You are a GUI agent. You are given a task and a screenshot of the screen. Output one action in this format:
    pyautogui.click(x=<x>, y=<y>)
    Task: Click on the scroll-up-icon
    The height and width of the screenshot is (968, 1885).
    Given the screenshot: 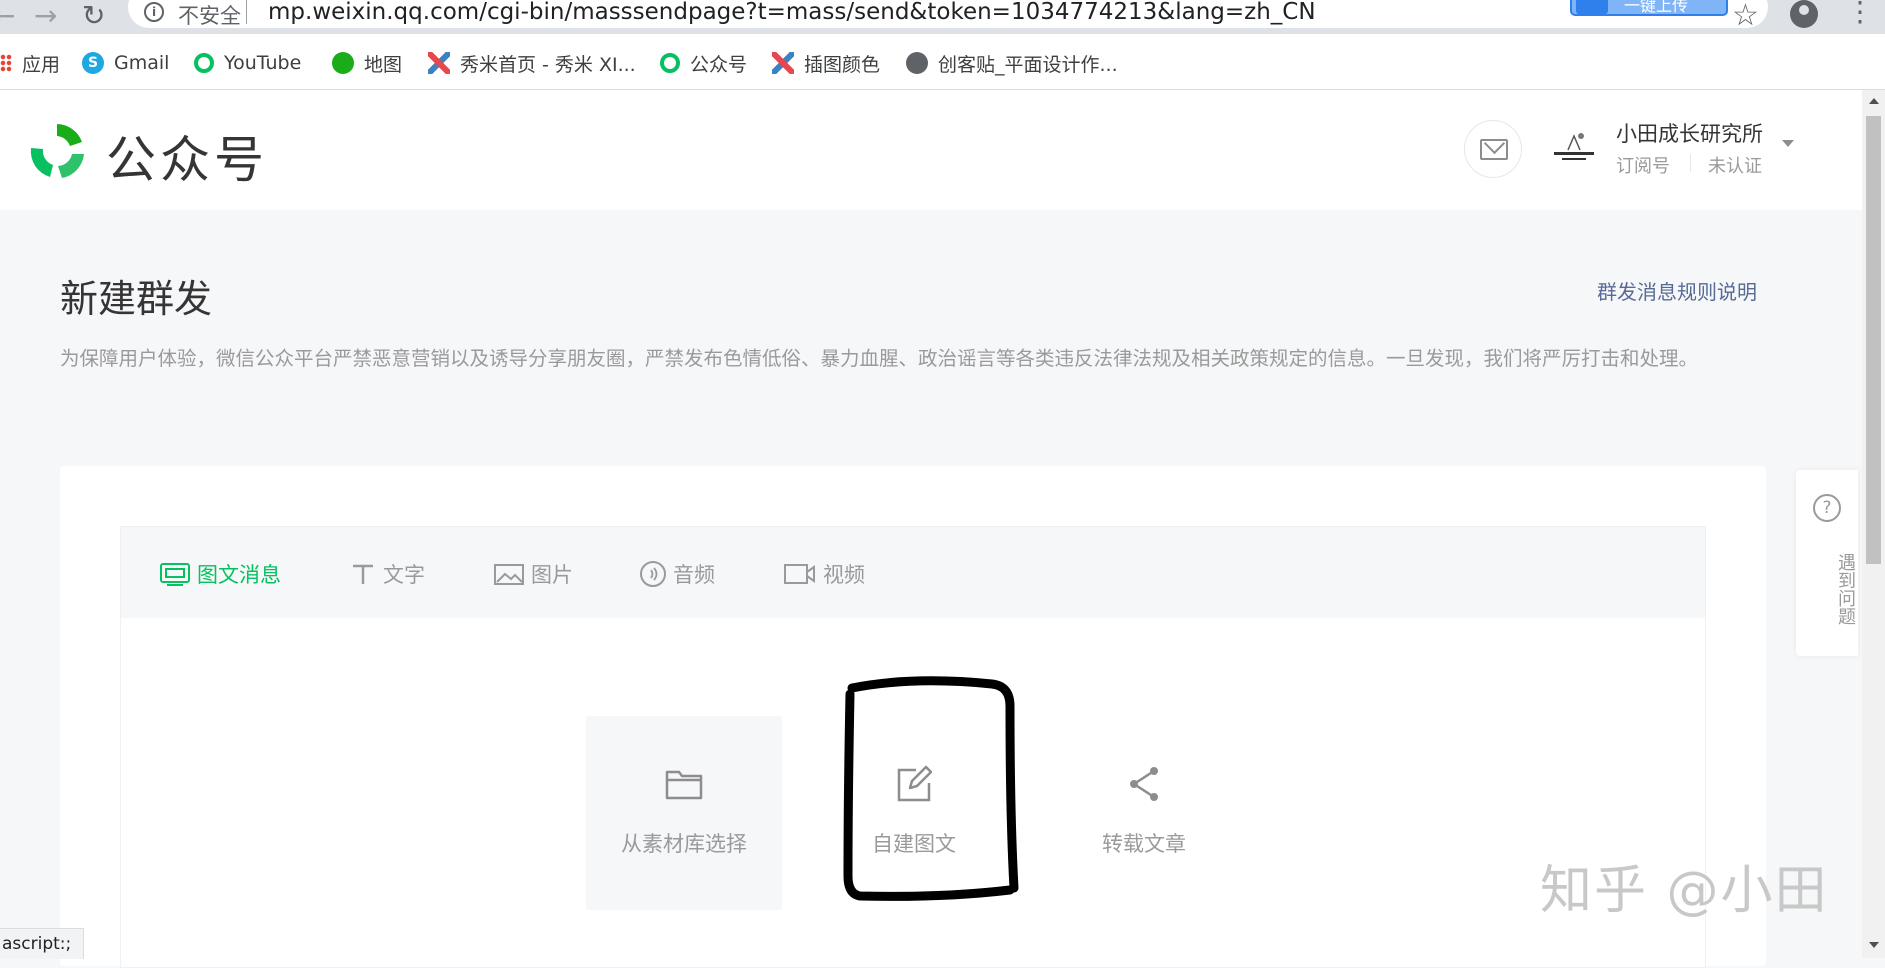 What is the action you would take?
    pyautogui.click(x=1874, y=101)
    